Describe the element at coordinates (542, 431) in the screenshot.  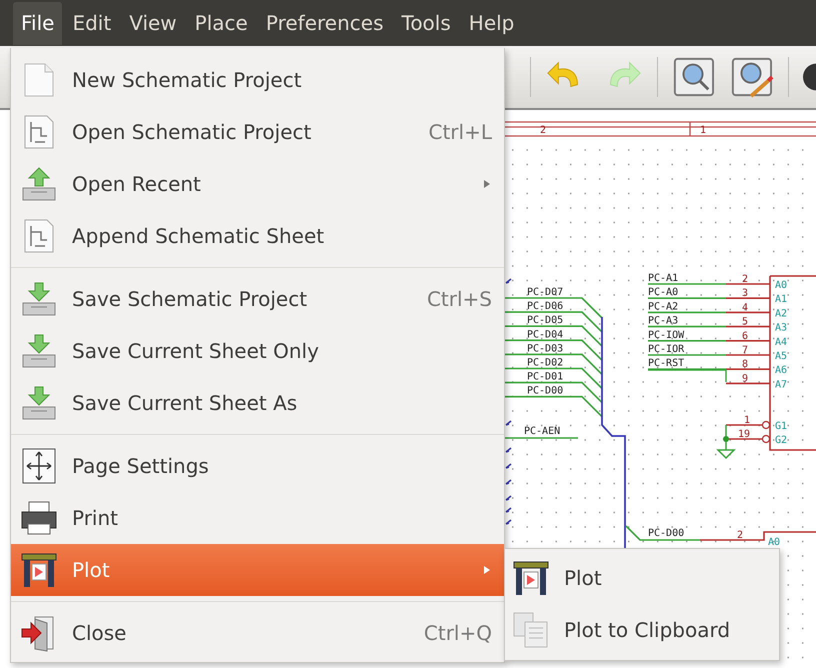
I see `net-label: PC-AEN` at that location.